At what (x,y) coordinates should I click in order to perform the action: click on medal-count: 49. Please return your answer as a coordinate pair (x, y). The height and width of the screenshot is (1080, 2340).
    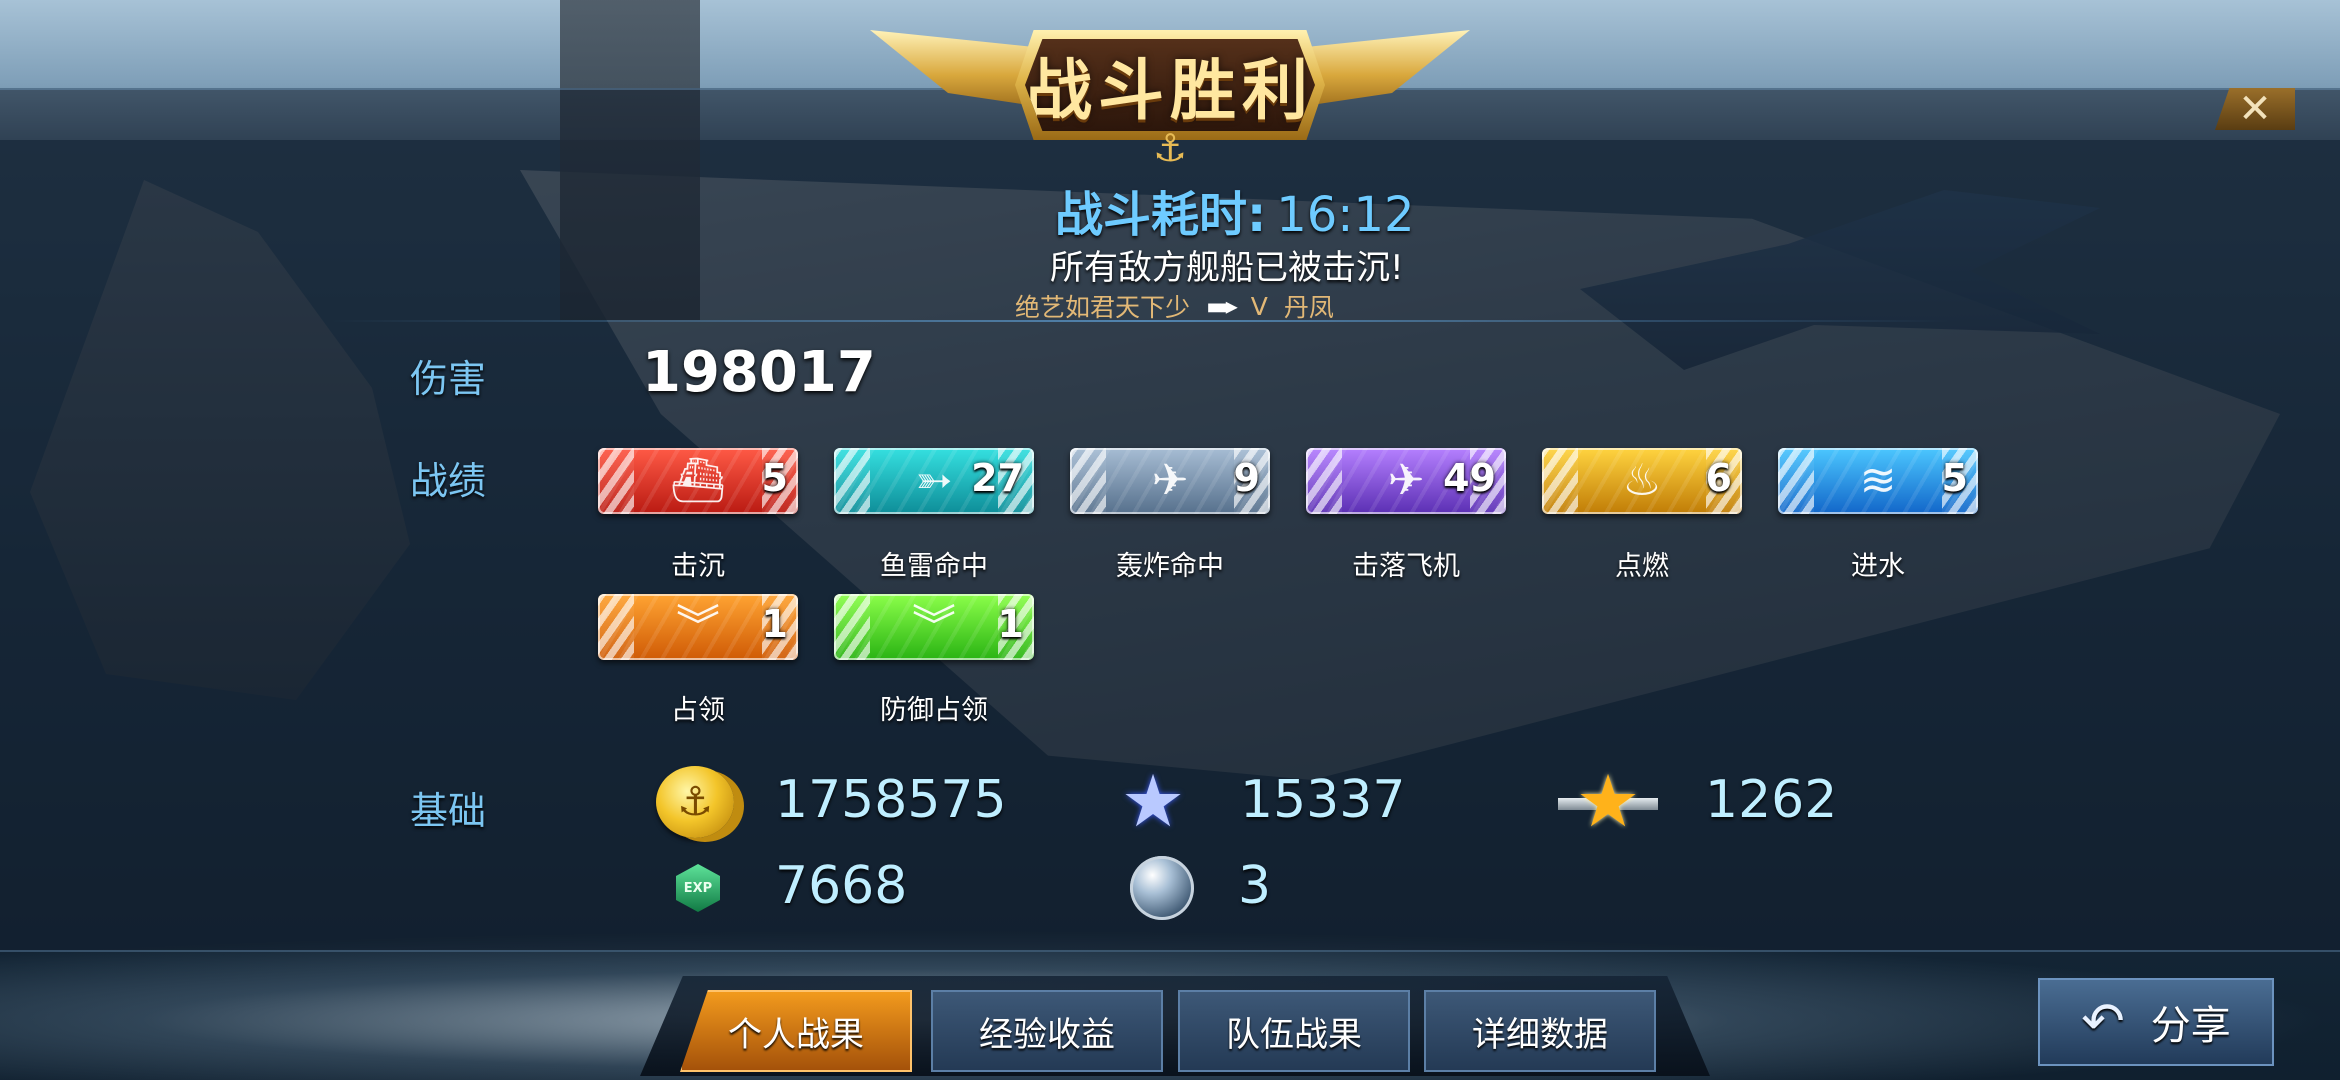
    Looking at the image, I should click on (1469, 478).